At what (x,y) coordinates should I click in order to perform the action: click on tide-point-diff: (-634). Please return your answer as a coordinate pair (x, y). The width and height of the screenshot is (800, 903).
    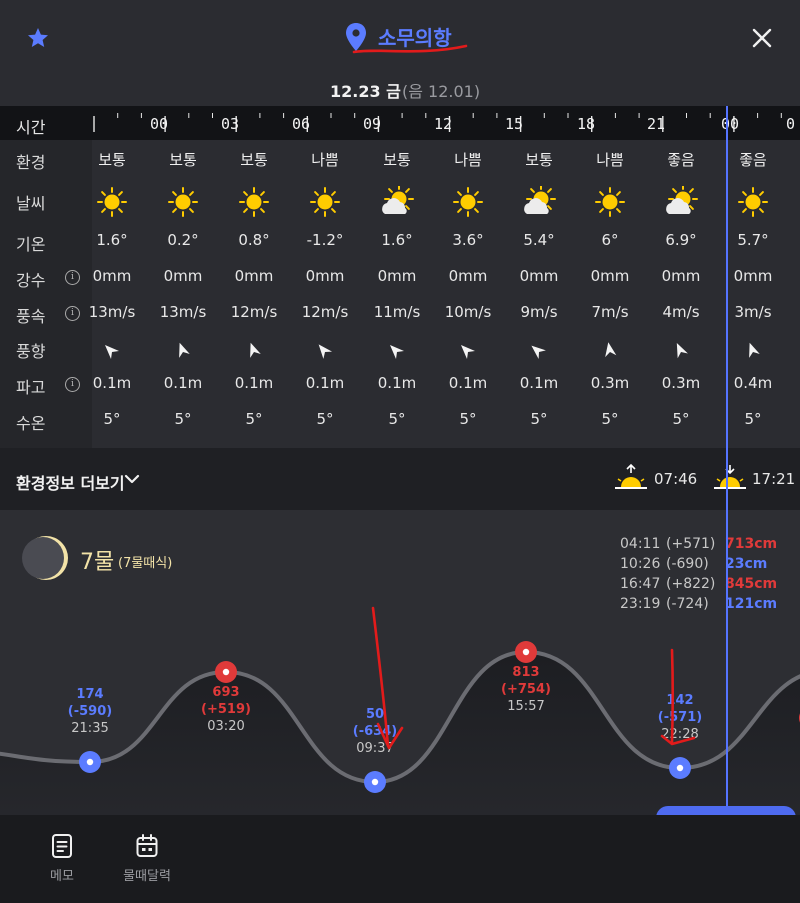
    Looking at the image, I should click on (375, 731).